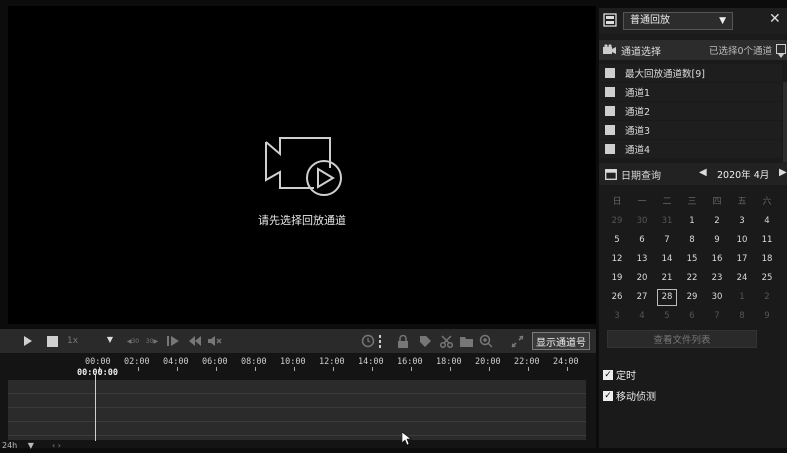  What do you see at coordinates (466, 341) in the screenshot?
I see `folder-button` at bounding box center [466, 341].